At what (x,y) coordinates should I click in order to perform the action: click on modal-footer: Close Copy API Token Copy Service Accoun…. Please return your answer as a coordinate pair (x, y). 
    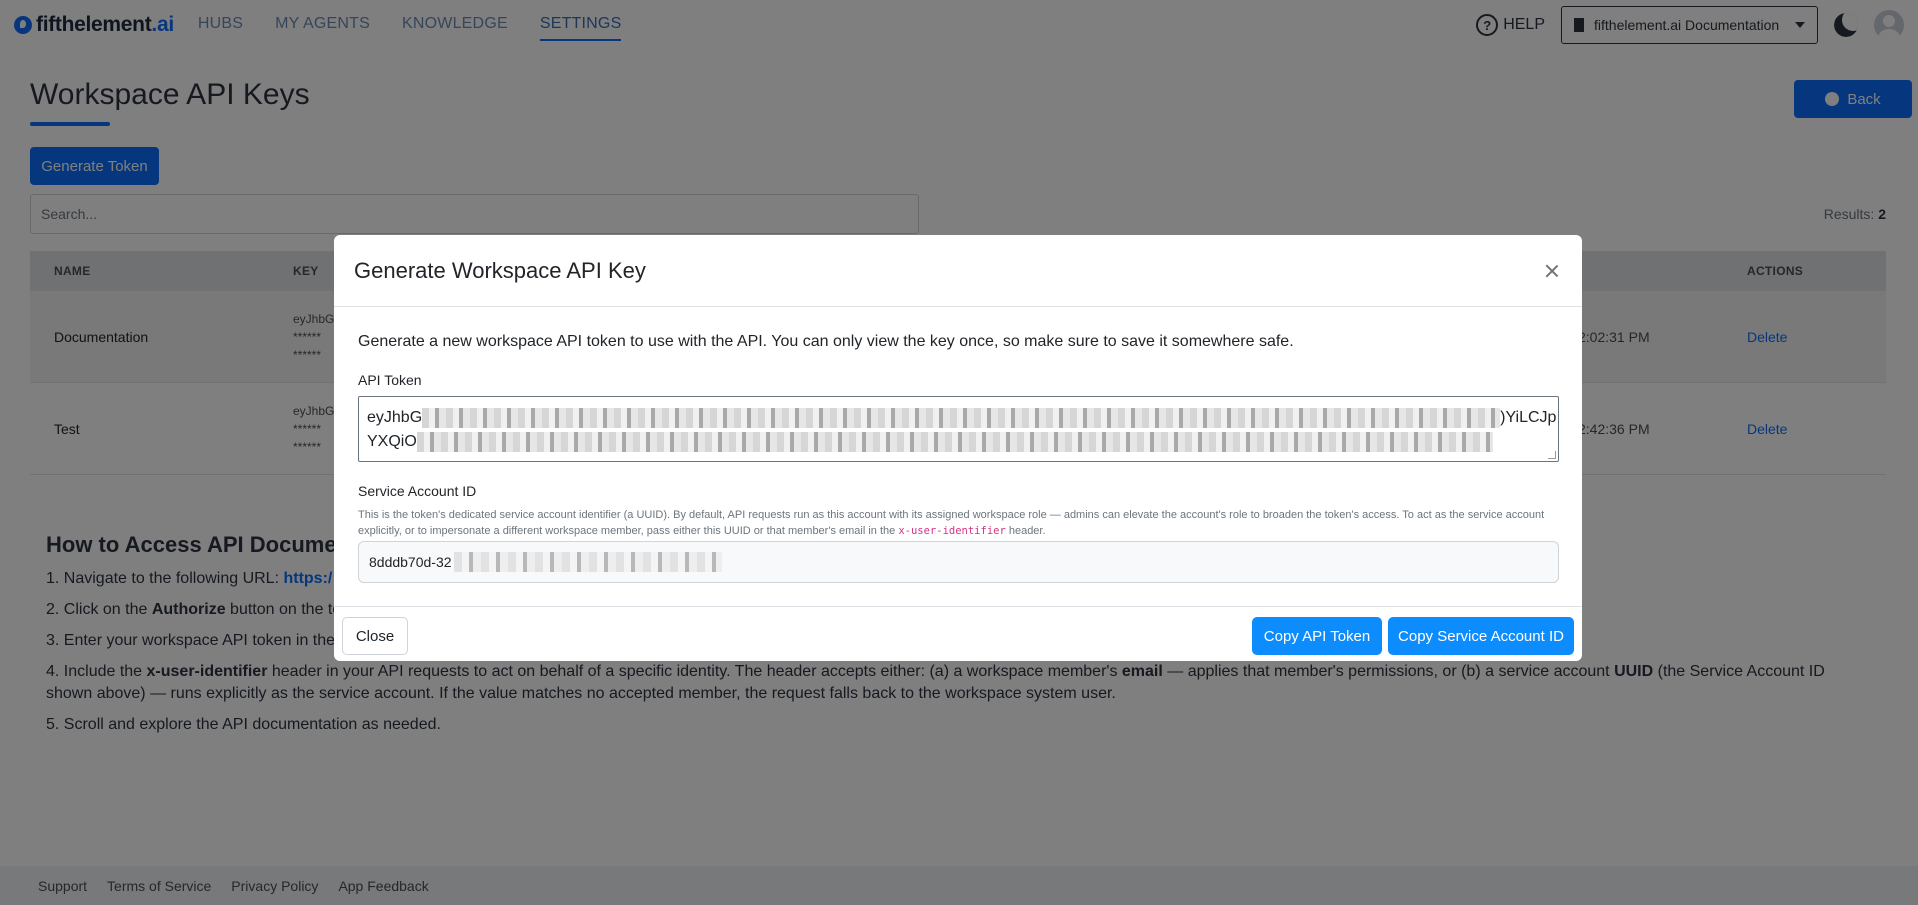
    Looking at the image, I should click on (958, 633).